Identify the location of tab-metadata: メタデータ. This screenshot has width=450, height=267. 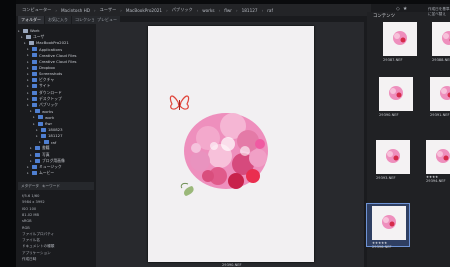
(30, 186).